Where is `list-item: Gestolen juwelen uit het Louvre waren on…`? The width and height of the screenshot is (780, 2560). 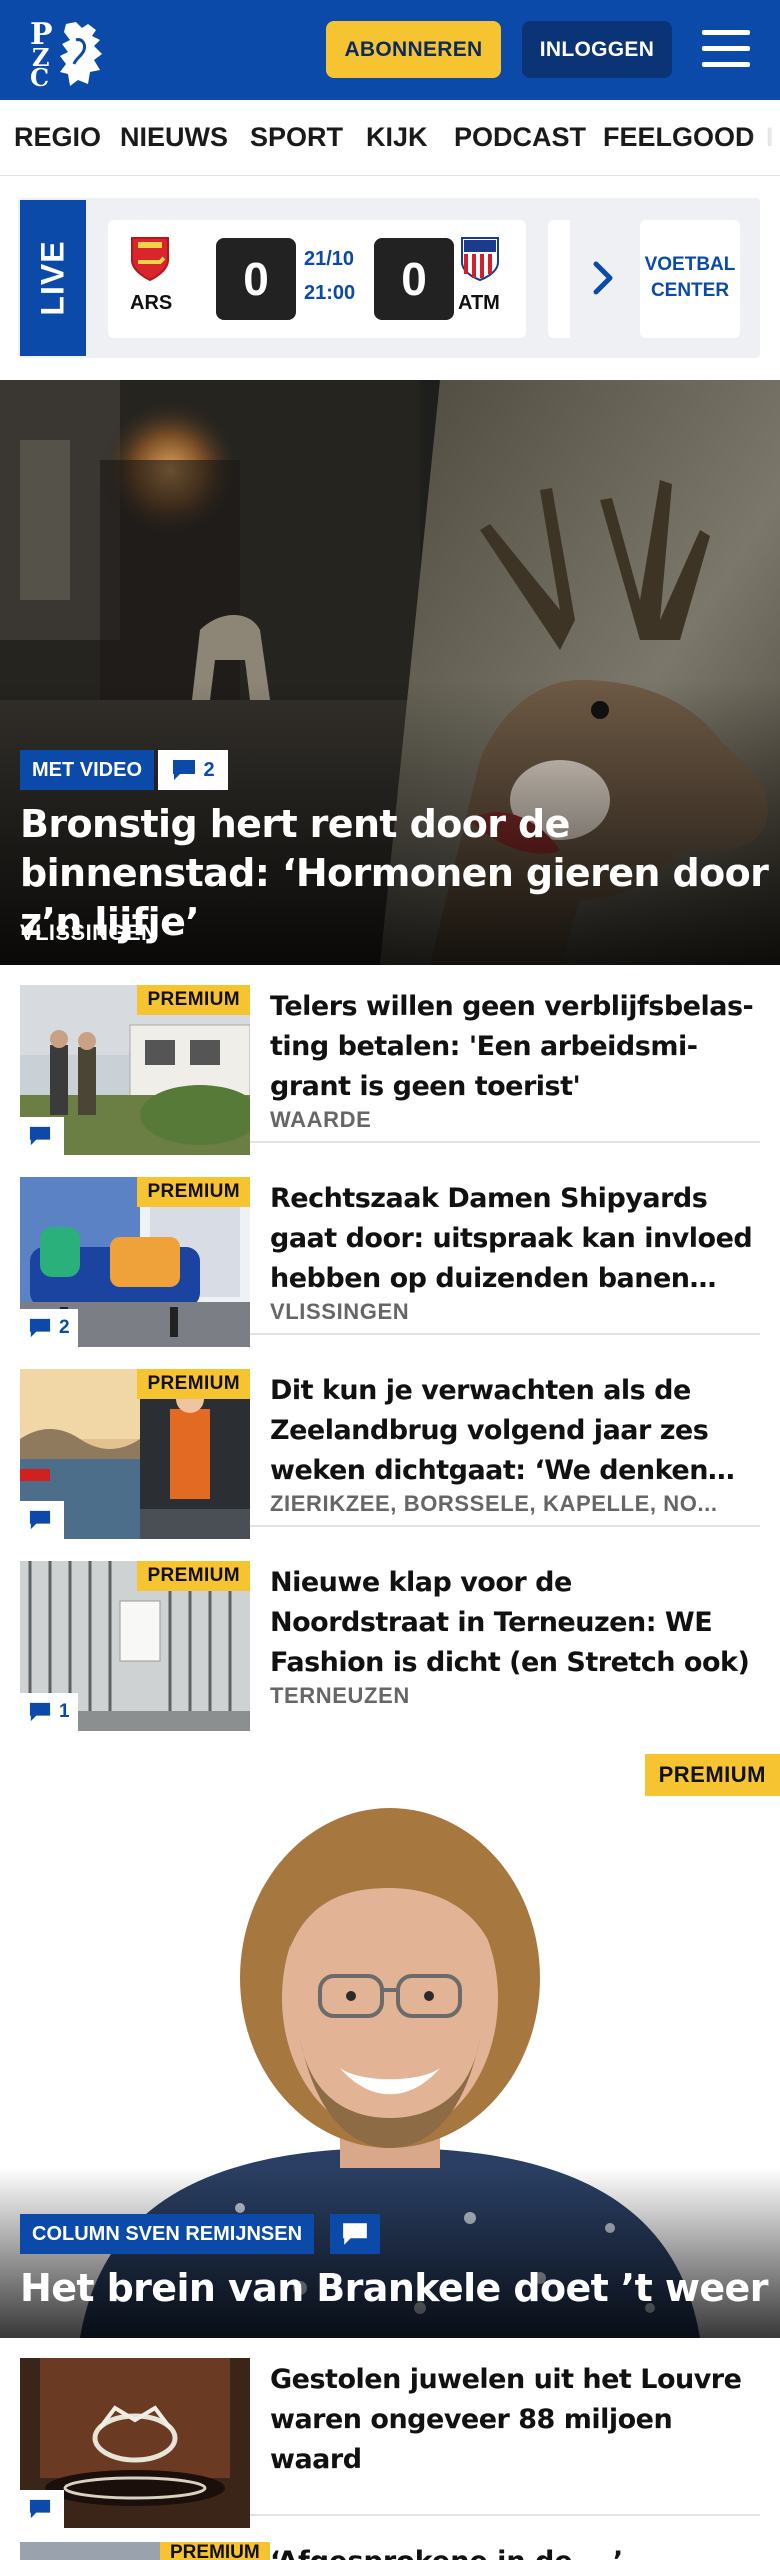 list-item: Gestolen juwelen uit het Louvre waren on… is located at coordinates (390, 2433).